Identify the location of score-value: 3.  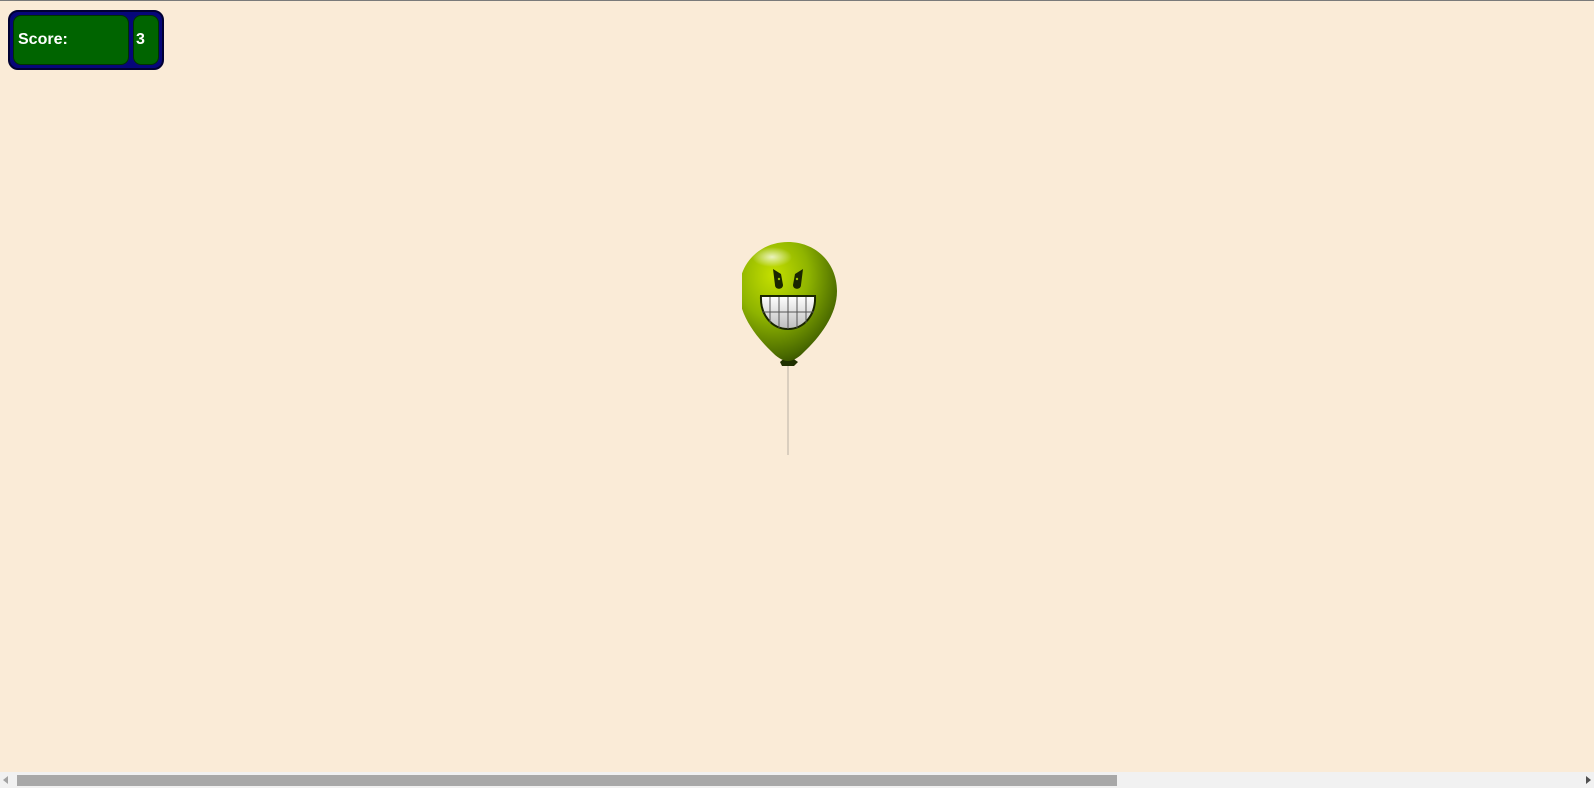
(146, 40).